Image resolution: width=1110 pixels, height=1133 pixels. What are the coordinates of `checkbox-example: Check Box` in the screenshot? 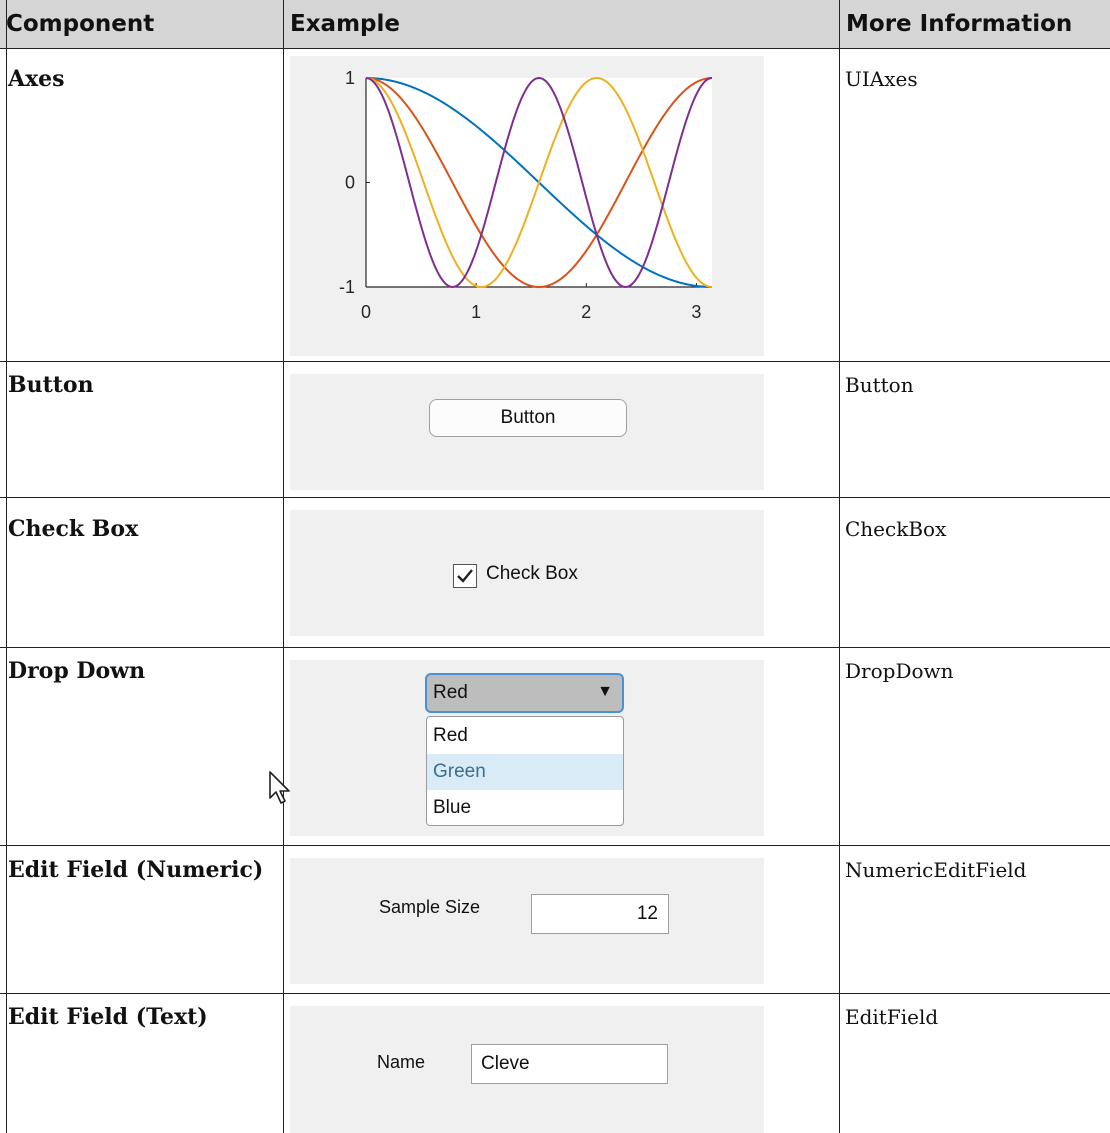 It's located at (527, 573).